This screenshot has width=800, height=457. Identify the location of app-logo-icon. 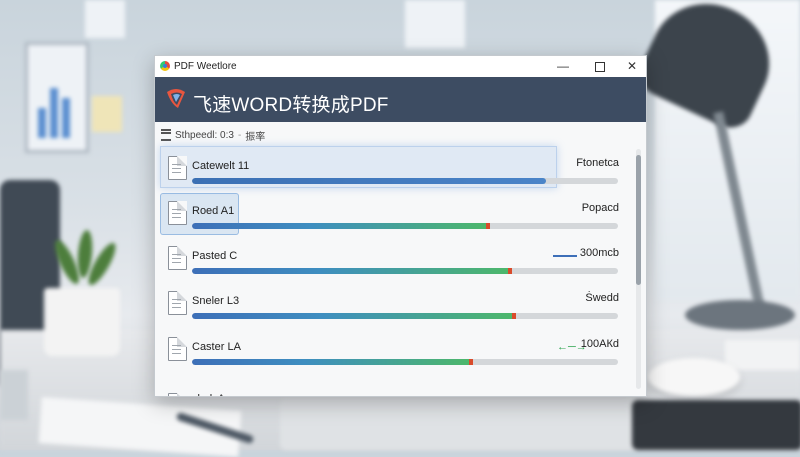
(176, 98).